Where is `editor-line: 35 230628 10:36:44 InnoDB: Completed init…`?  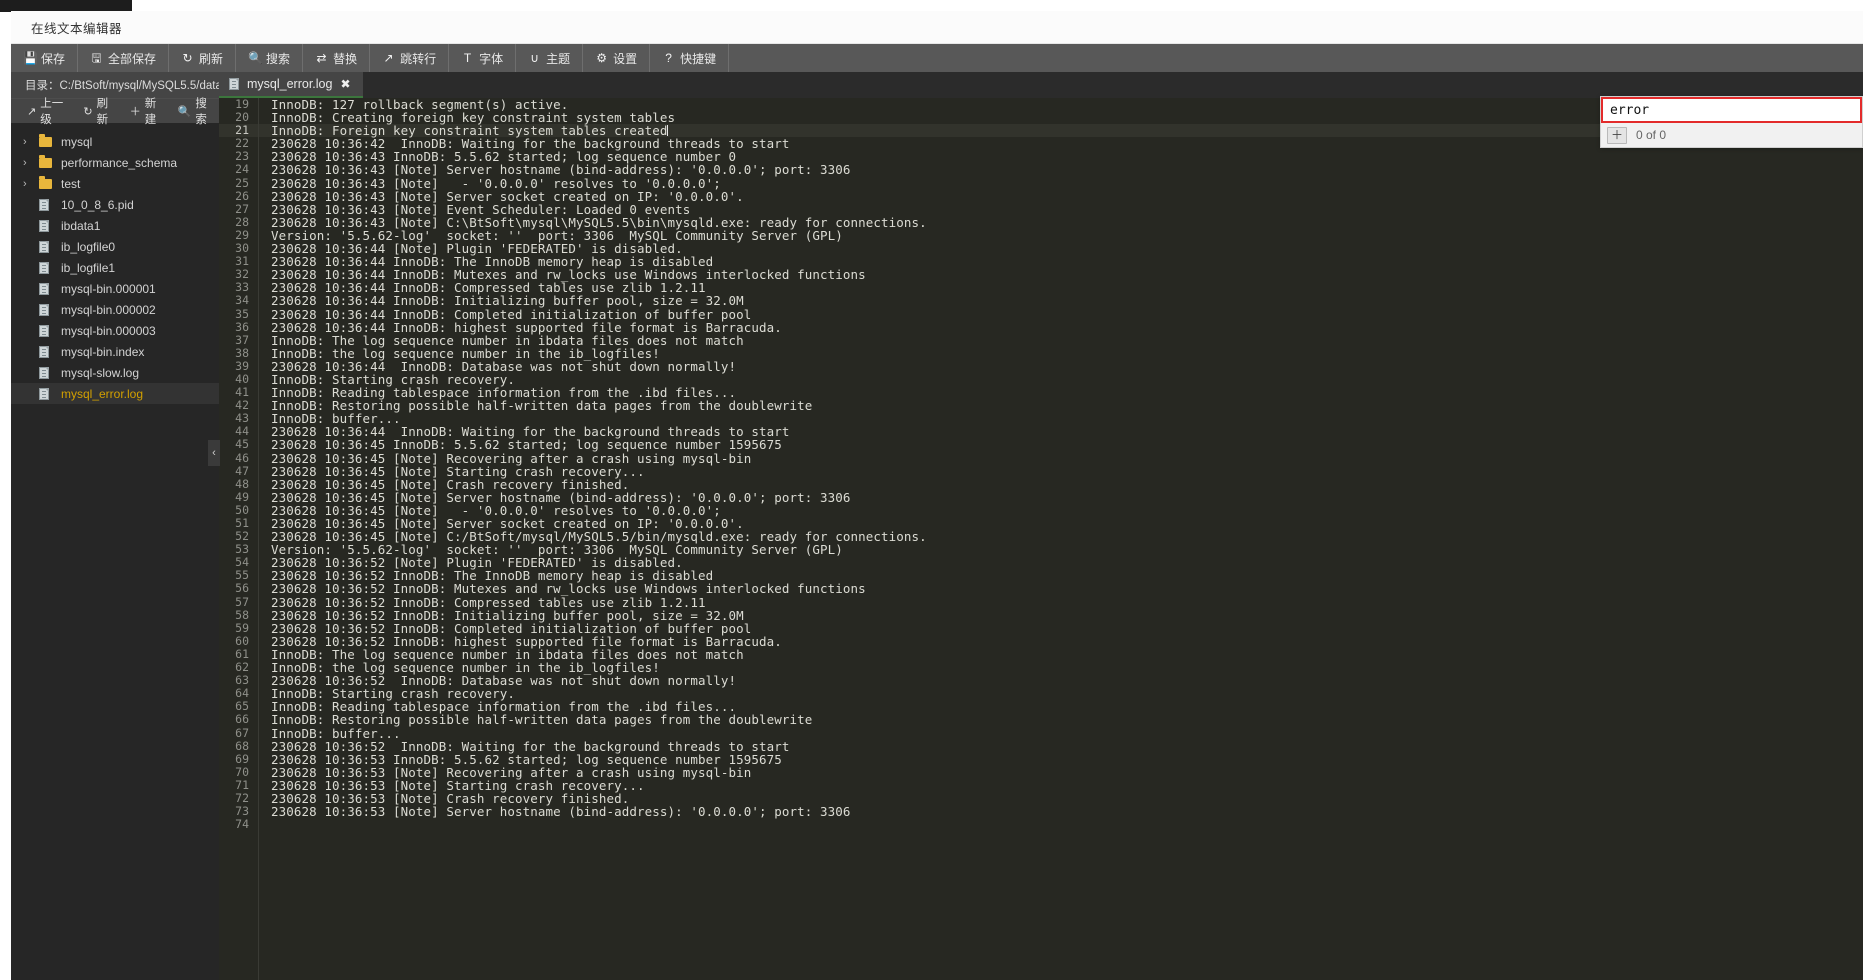
editor-line: 35 230628 10:36:44 InnoDB: Completed init… is located at coordinates (1041, 314).